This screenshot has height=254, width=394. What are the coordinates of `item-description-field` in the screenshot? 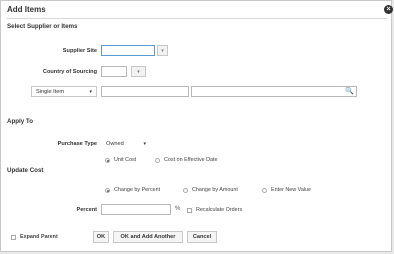 It's located at (274, 91).